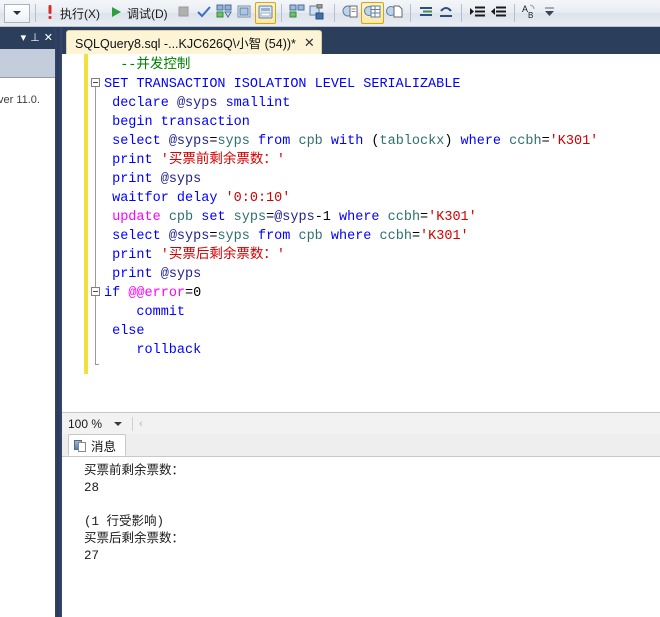 Image resolution: width=660 pixels, height=617 pixels. Describe the element at coordinates (50, 13) in the screenshot. I see `exclamation-icon` at that location.